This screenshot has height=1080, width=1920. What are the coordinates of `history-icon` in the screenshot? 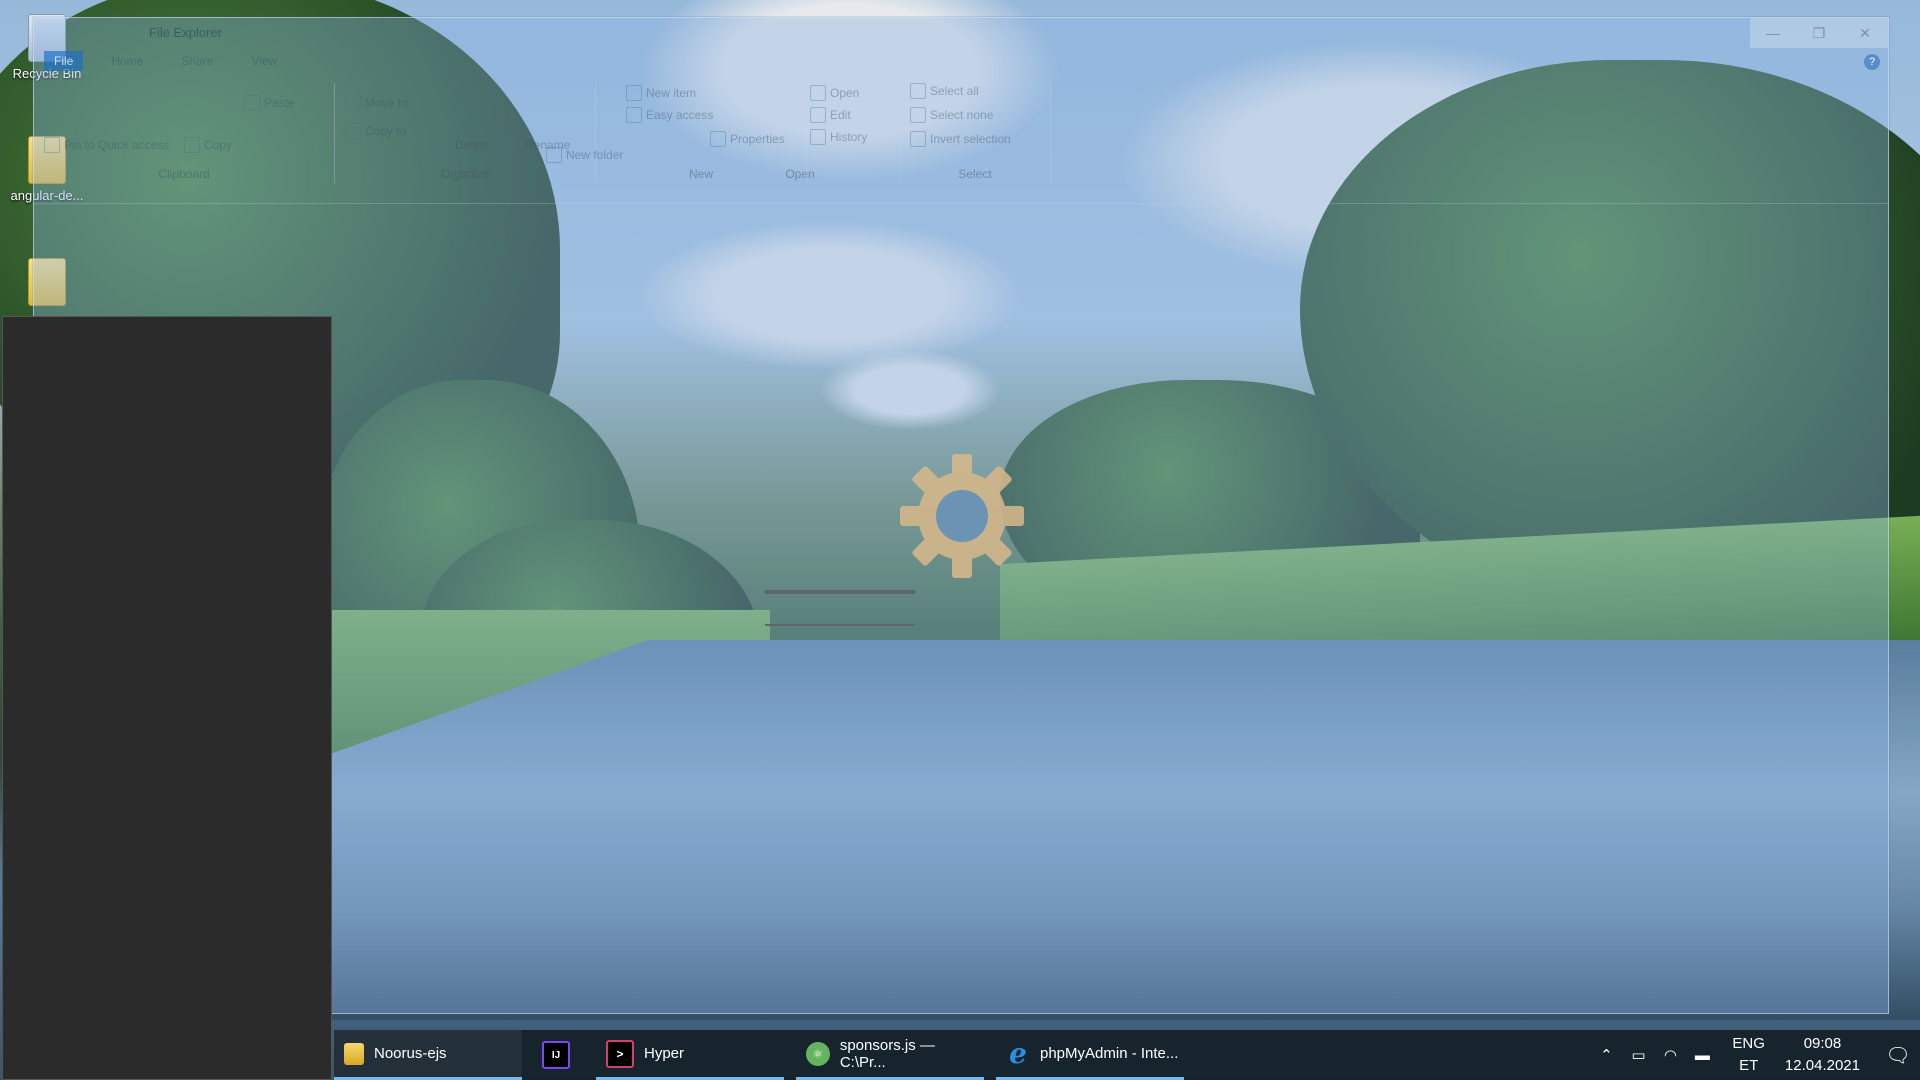 It's located at (818, 137).